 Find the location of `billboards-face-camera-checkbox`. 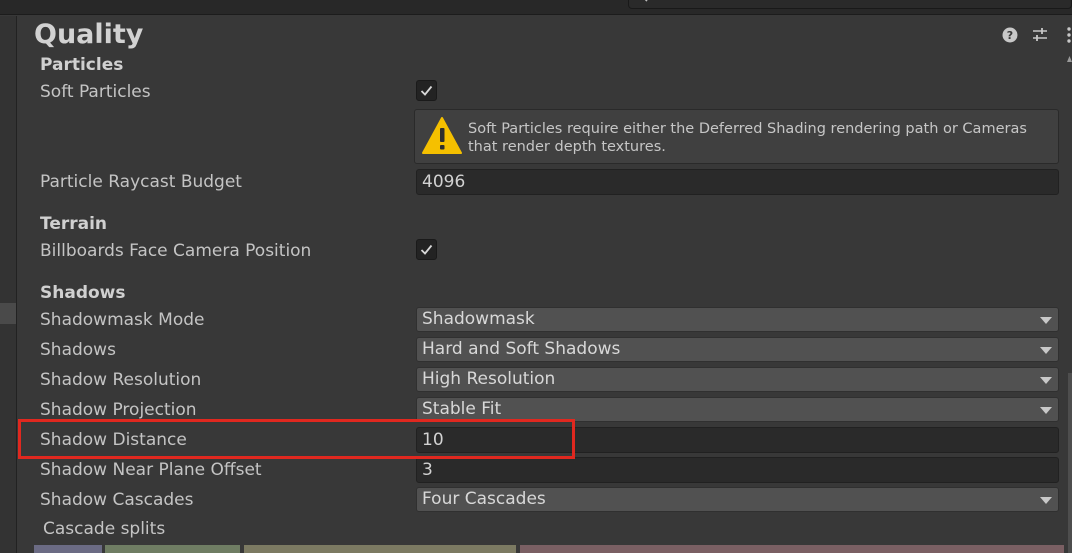

billboards-face-camera-checkbox is located at coordinates (426, 249).